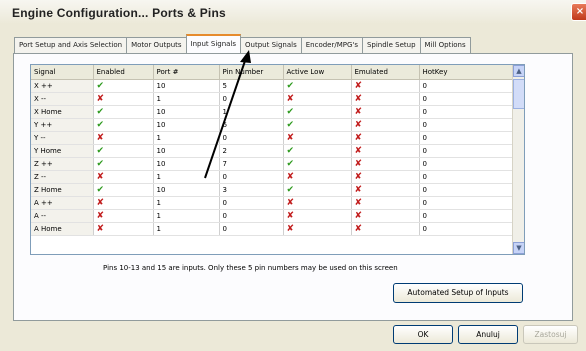 The width and height of the screenshot is (586, 351). Describe the element at coordinates (251, 86) in the screenshot. I see `pin-number-cell: 5` at that location.